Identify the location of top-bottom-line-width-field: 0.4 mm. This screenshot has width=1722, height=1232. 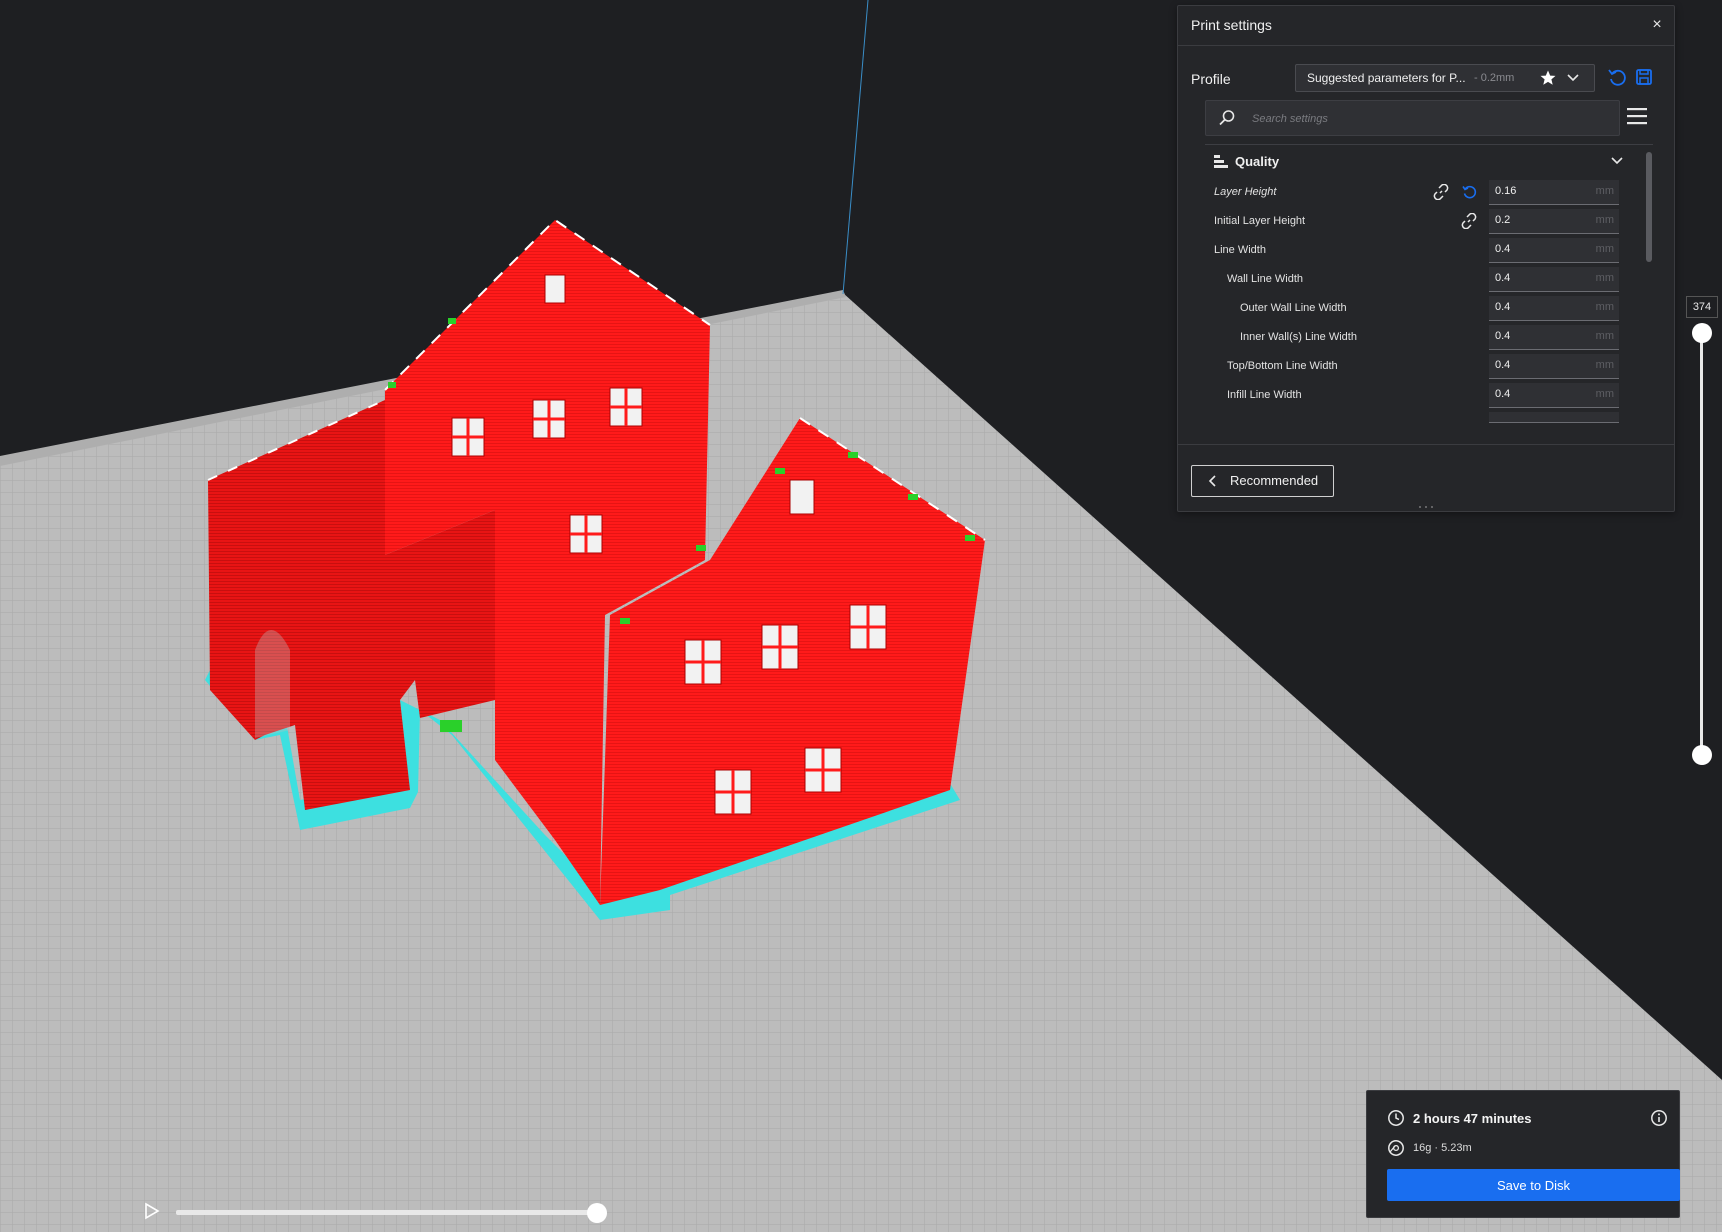
(1554, 366).